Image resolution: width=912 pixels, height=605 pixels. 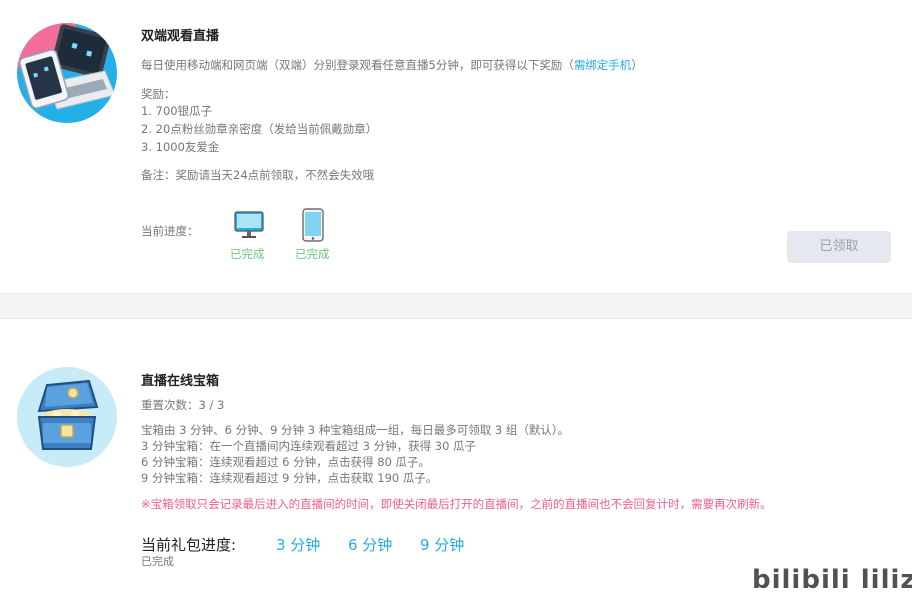 I want to click on bind-phone-link: 需绑定手机, so click(x=603, y=65).